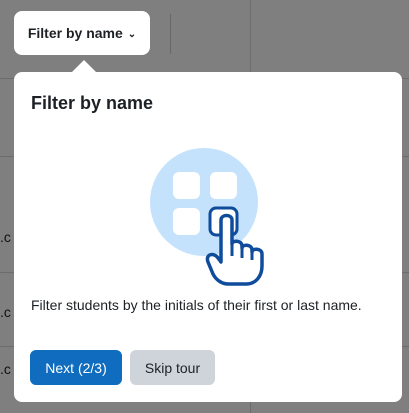 The height and width of the screenshot is (413, 409). I want to click on tap-grid-icon, so click(212, 218).